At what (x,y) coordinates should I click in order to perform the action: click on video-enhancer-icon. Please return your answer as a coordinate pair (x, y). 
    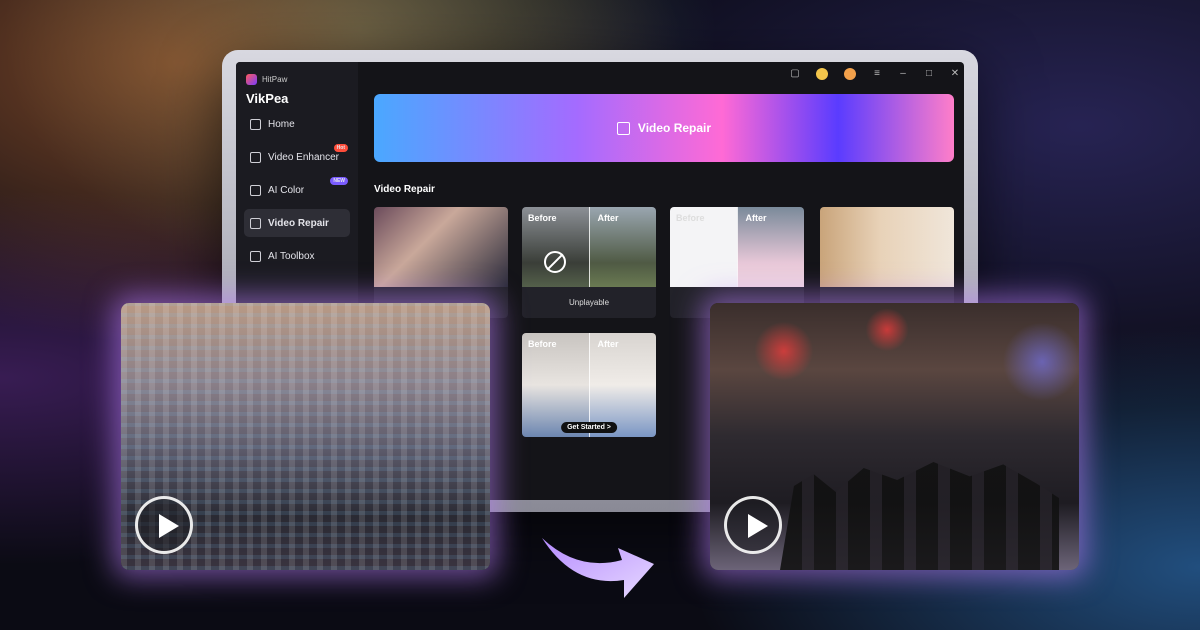
    Looking at the image, I should click on (255, 157).